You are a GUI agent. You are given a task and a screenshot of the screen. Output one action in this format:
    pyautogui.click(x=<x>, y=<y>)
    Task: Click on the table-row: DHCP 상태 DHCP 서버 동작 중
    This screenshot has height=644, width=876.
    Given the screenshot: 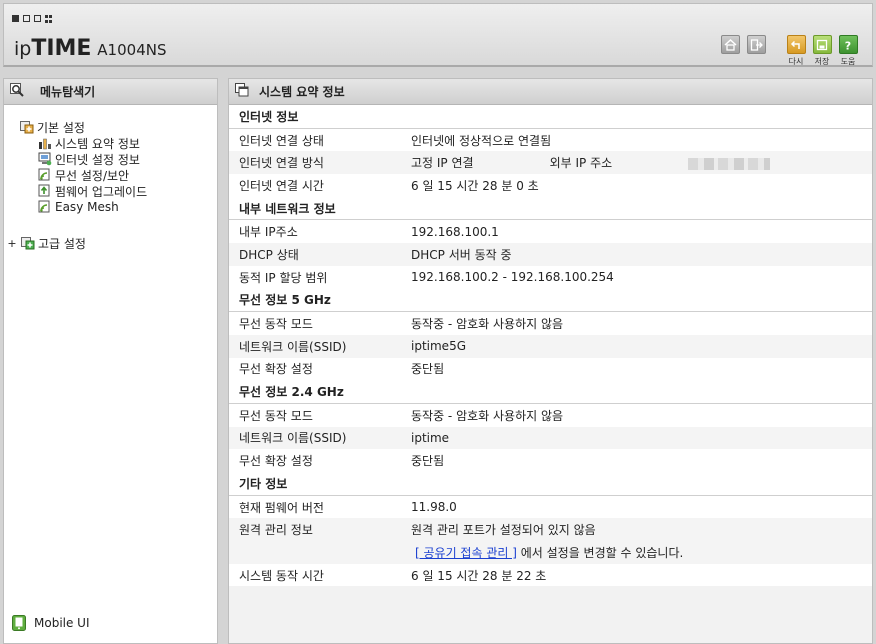 What is the action you would take?
    pyautogui.click(x=550, y=254)
    